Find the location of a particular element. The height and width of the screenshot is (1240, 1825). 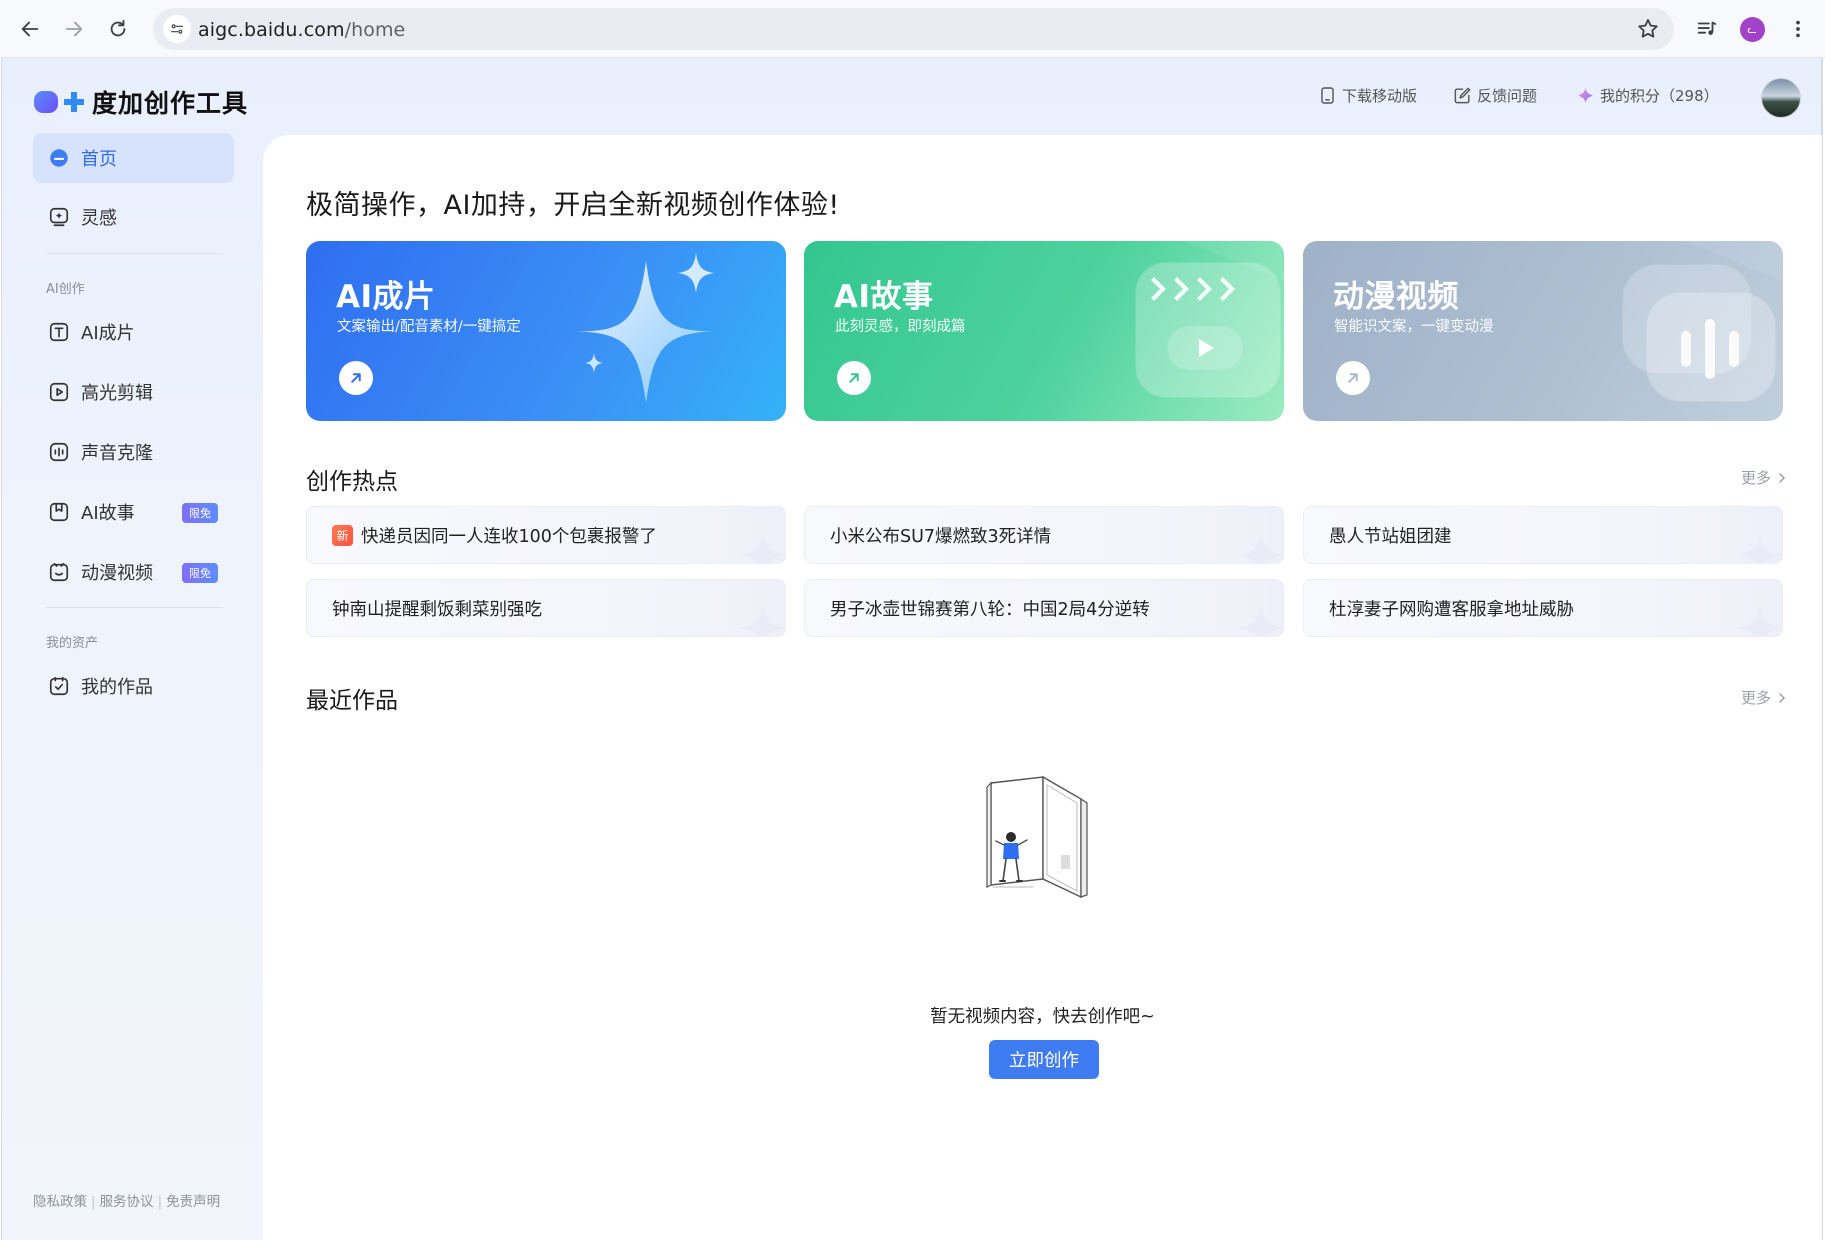

works-icon is located at coordinates (59, 686).